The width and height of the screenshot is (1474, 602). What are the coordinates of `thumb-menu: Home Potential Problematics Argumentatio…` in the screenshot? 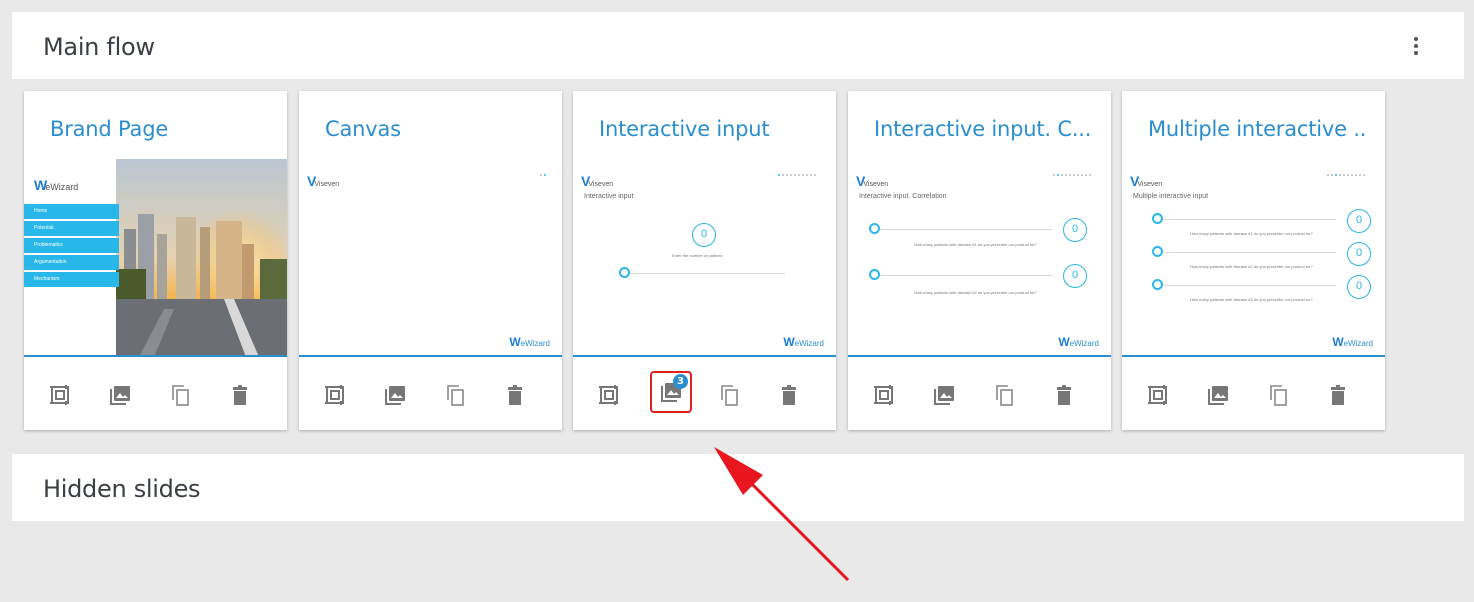 It's located at (71, 246).